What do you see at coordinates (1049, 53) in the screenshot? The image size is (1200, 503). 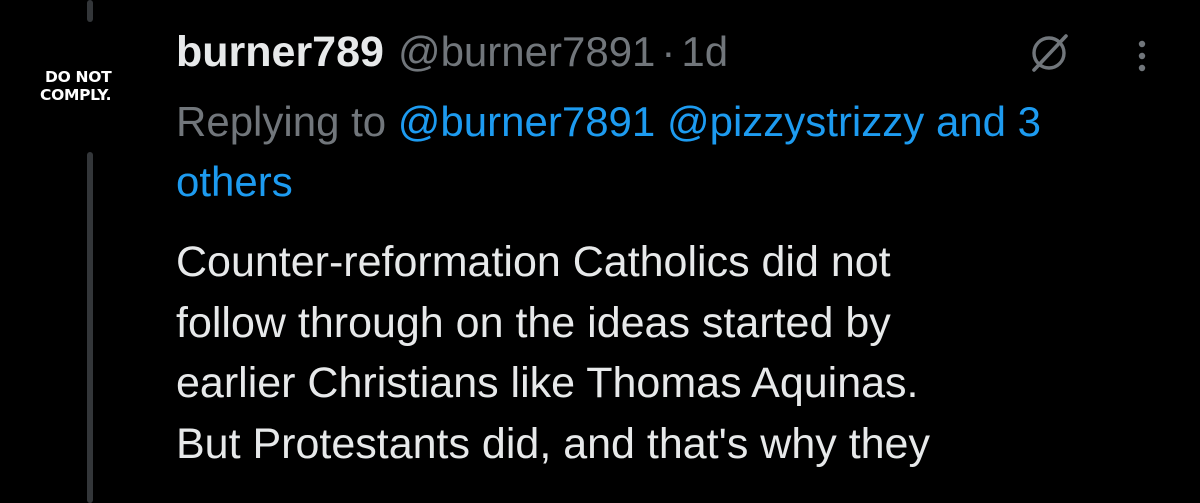 I see `grok-icon` at bounding box center [1049, 53].